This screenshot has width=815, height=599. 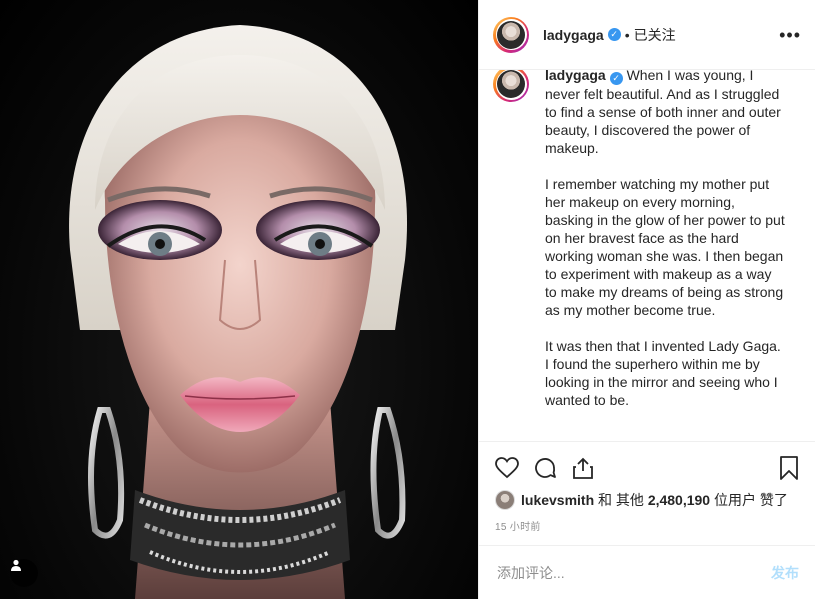 What do you see at coordinates (647, 527) in the screenshot?
I see `post-timestamp: 15 小时前` at bounding box center [647, 527].